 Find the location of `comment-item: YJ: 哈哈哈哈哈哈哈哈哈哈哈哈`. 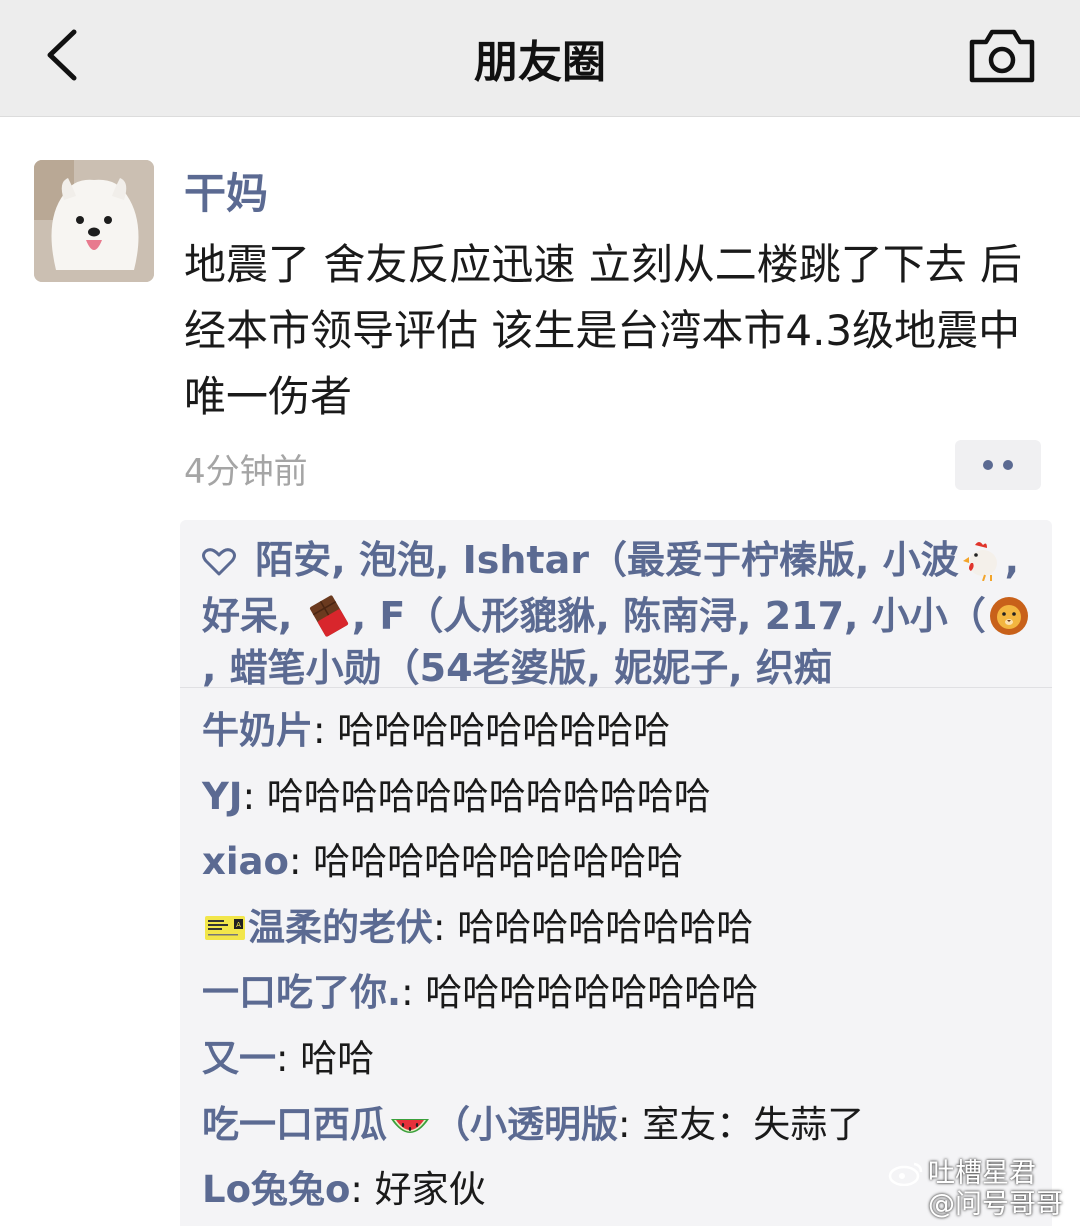

comment-item: YJ: 哈哈哈哈哈哈哈哈哈哈哈哈 is located at coordinates (622, 797).